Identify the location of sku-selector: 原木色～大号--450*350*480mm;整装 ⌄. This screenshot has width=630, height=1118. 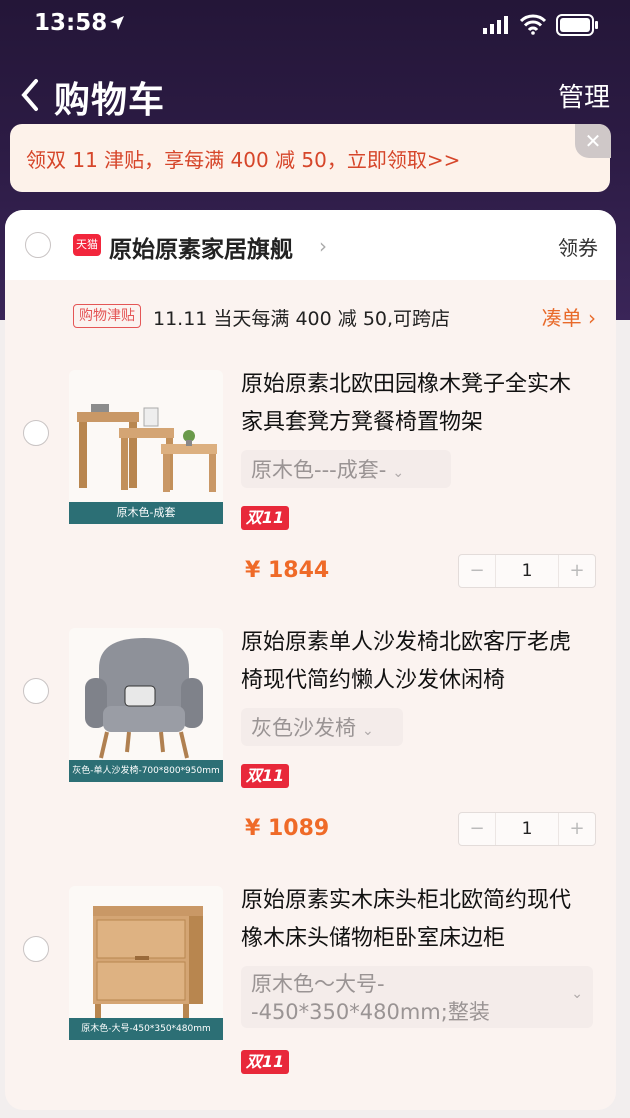
(417, 997).